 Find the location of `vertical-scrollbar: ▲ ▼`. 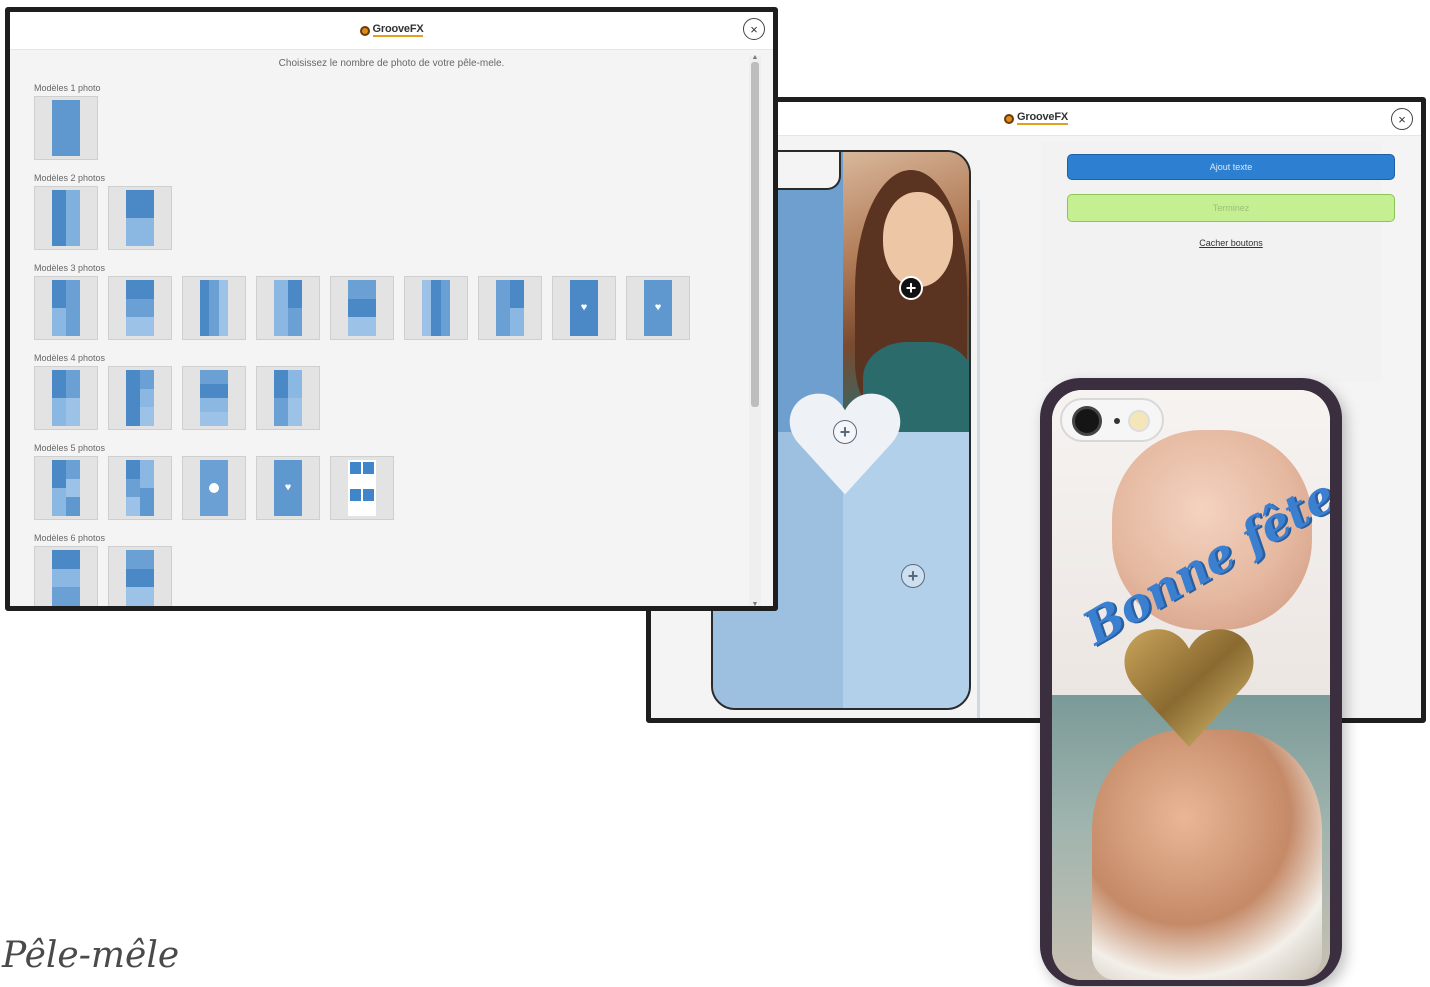

vertical-scrollbar: ▲ ▼ is located at coordinates (755, 330).